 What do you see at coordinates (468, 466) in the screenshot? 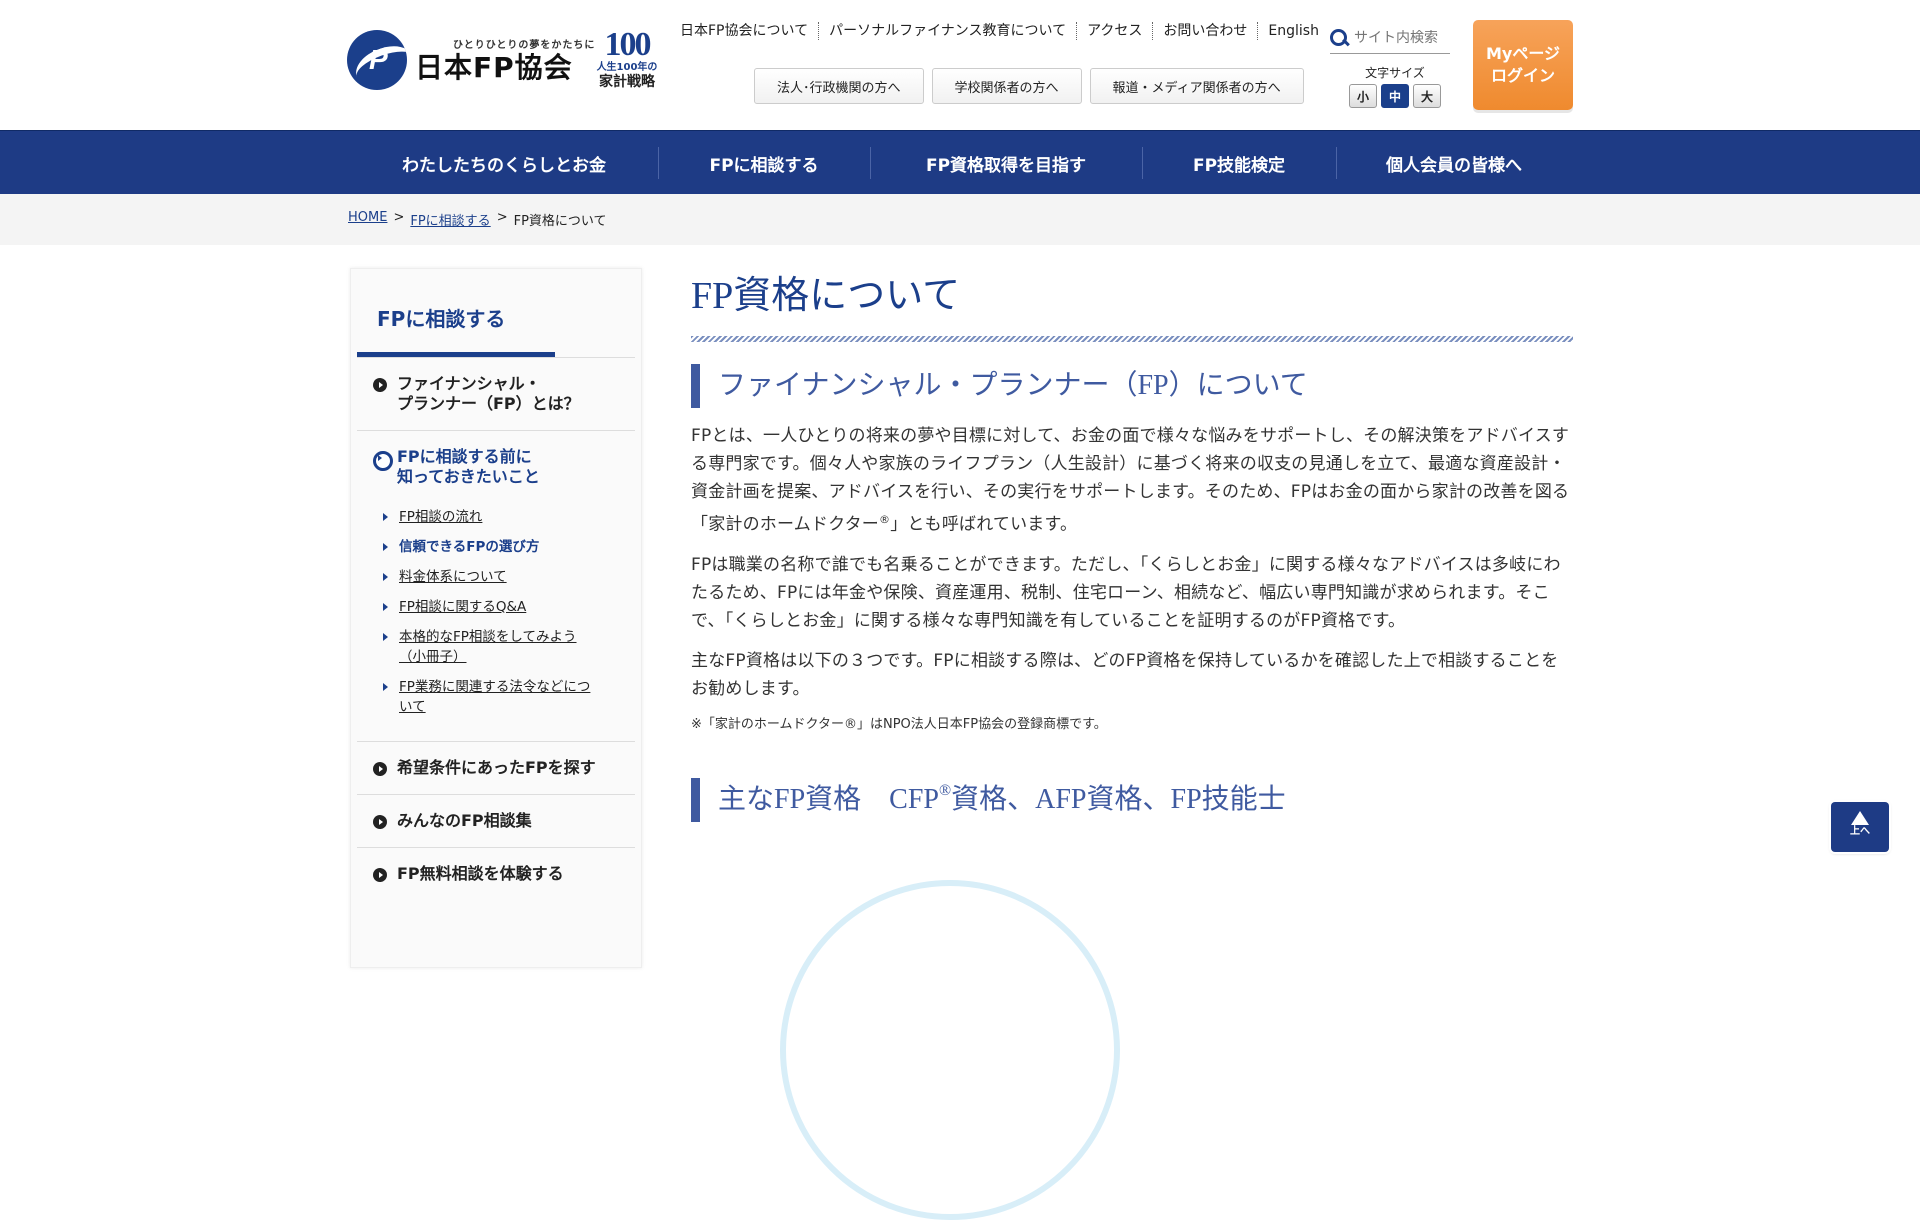
I see `sidebar-item-label: FPに相談する前に 知っておきたいこと` at bounding box center [468, 466].